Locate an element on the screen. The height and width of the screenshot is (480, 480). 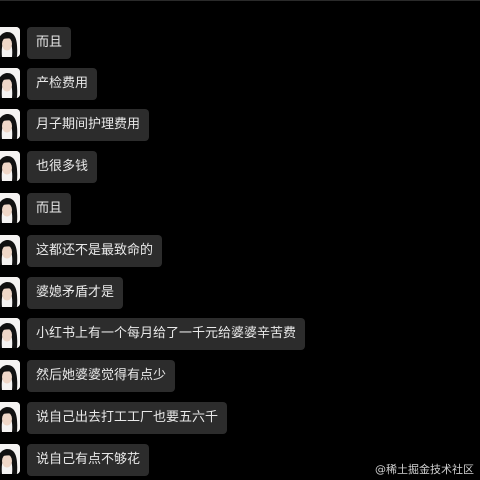
message-bubble: 这都还不是最致命的 is located at coordinates (95, 251).